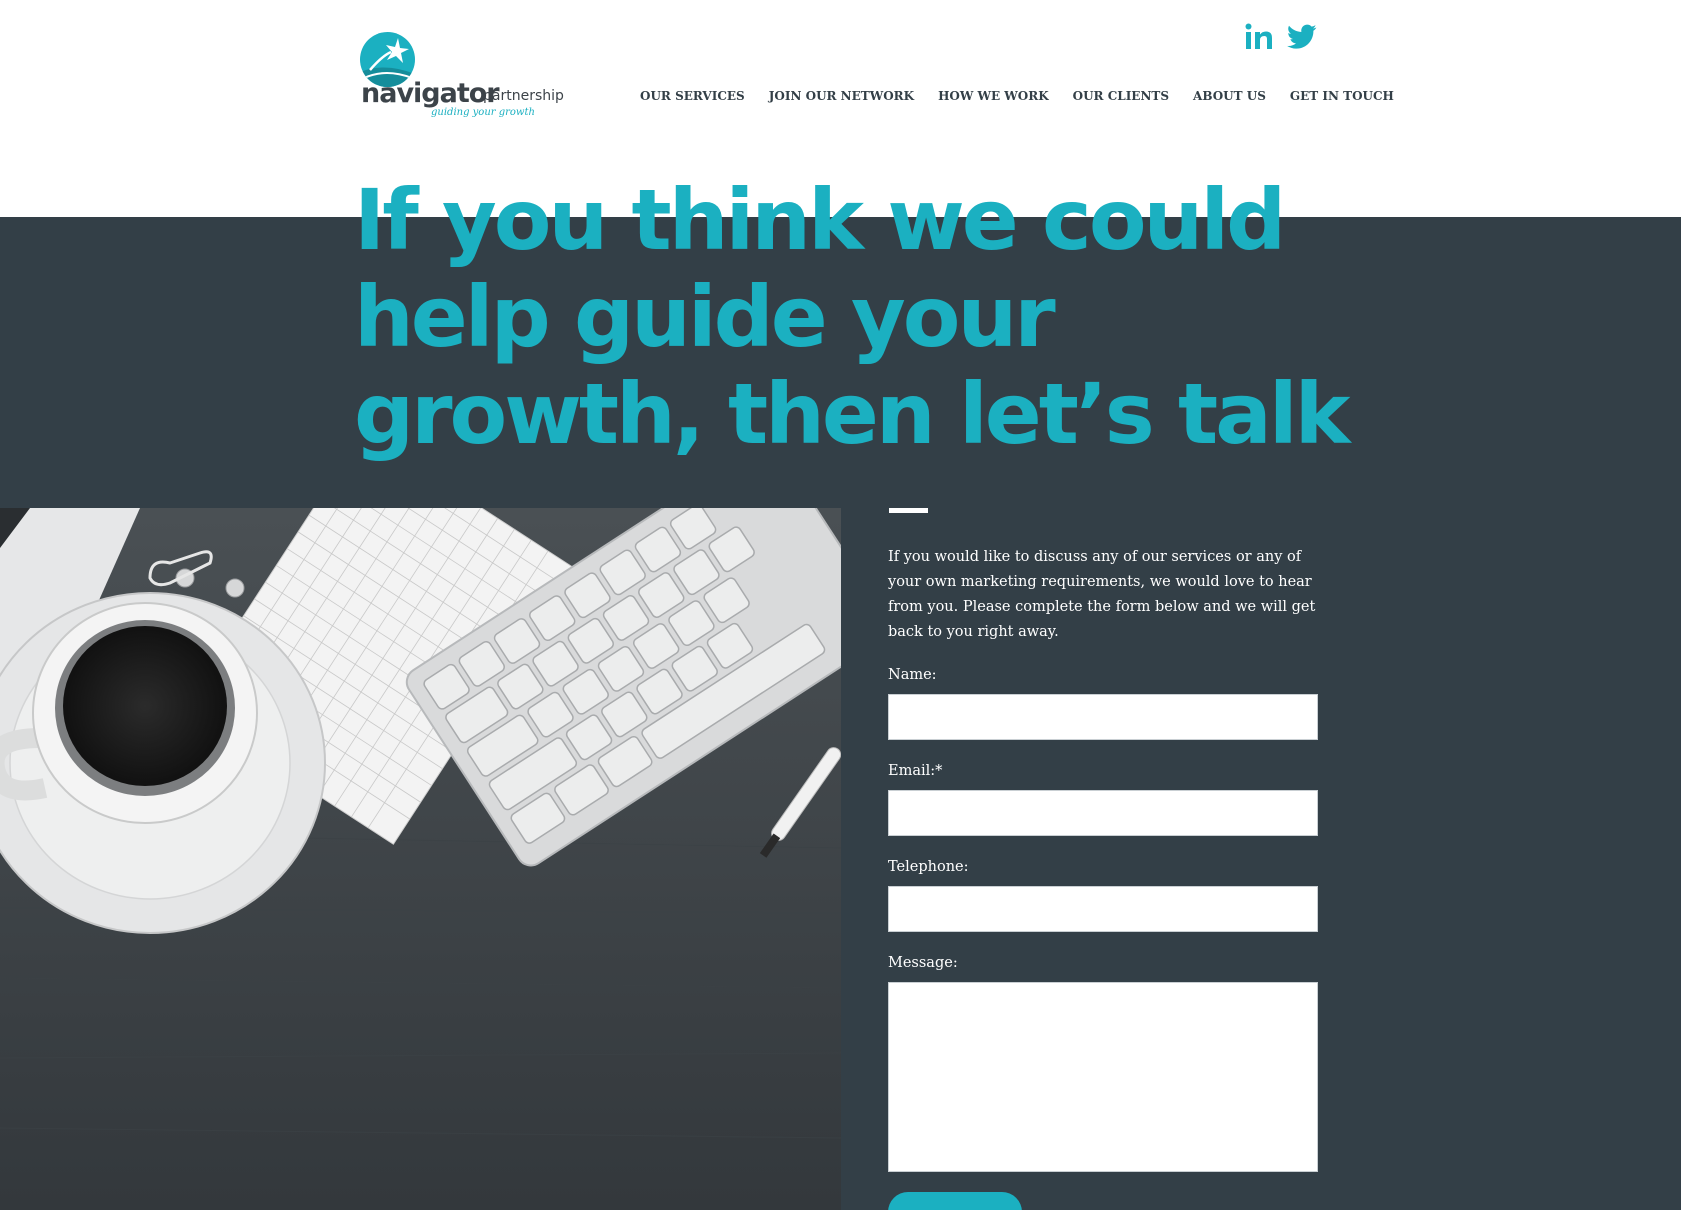 The image size is (1681, 1210). I want to click on nav-our-services: OUR SERVICES, so click(692, 98).